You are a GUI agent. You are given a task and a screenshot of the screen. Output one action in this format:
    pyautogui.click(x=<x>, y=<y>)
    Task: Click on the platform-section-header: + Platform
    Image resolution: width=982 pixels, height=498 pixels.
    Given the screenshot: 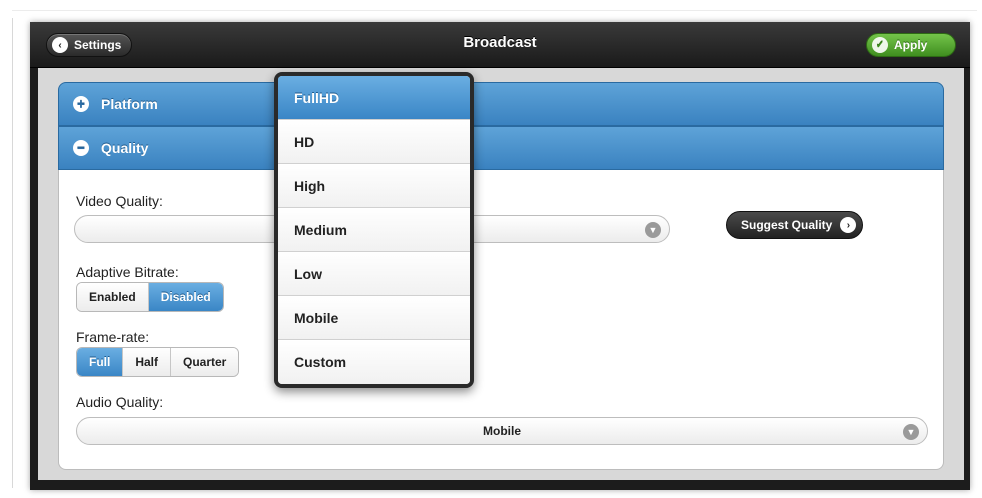 What is the action you would take?
    pyautogui.click(x=501, y=104)
    